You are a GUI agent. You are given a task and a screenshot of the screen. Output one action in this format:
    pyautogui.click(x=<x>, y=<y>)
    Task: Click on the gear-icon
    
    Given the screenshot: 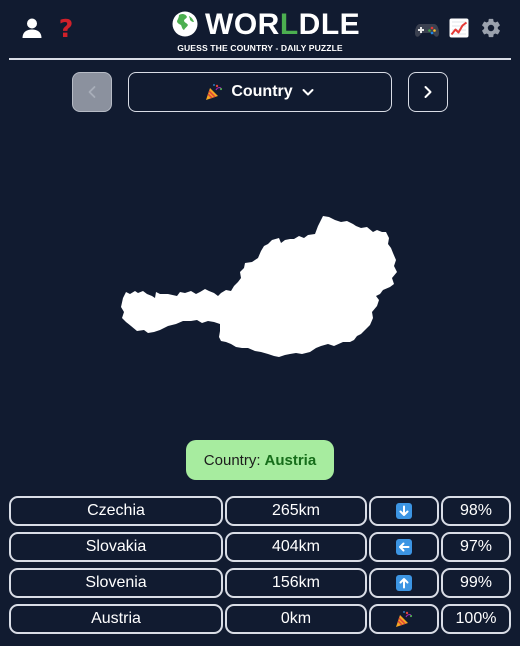 What is the action you would take?
    pyautogui.click(x=491, y=28)
    